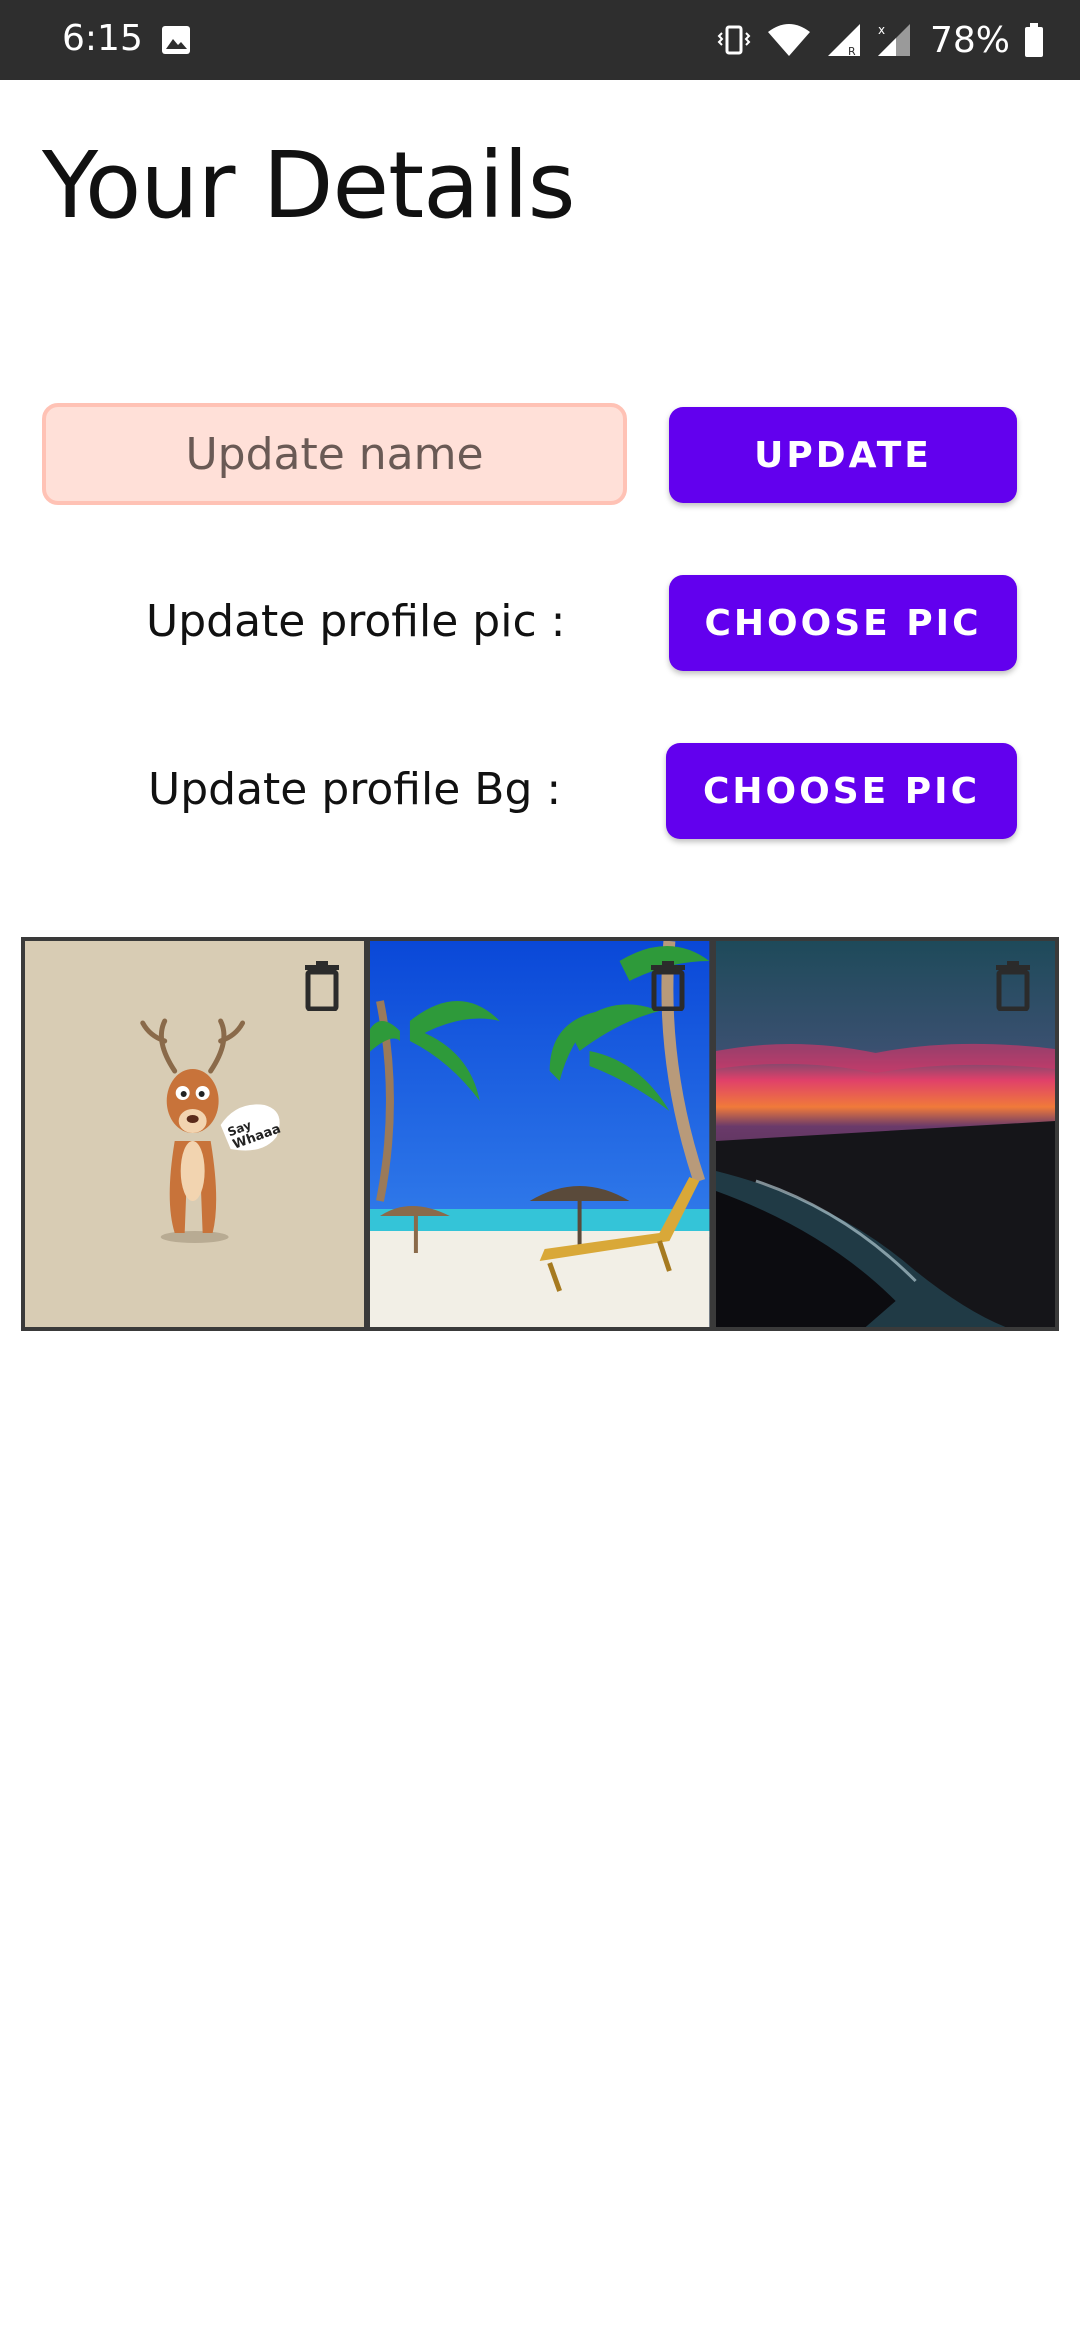  What do you see at coordinates (881, 30) in the screenshot?
I see `svg-text: x` at bounding box center [881, 30].